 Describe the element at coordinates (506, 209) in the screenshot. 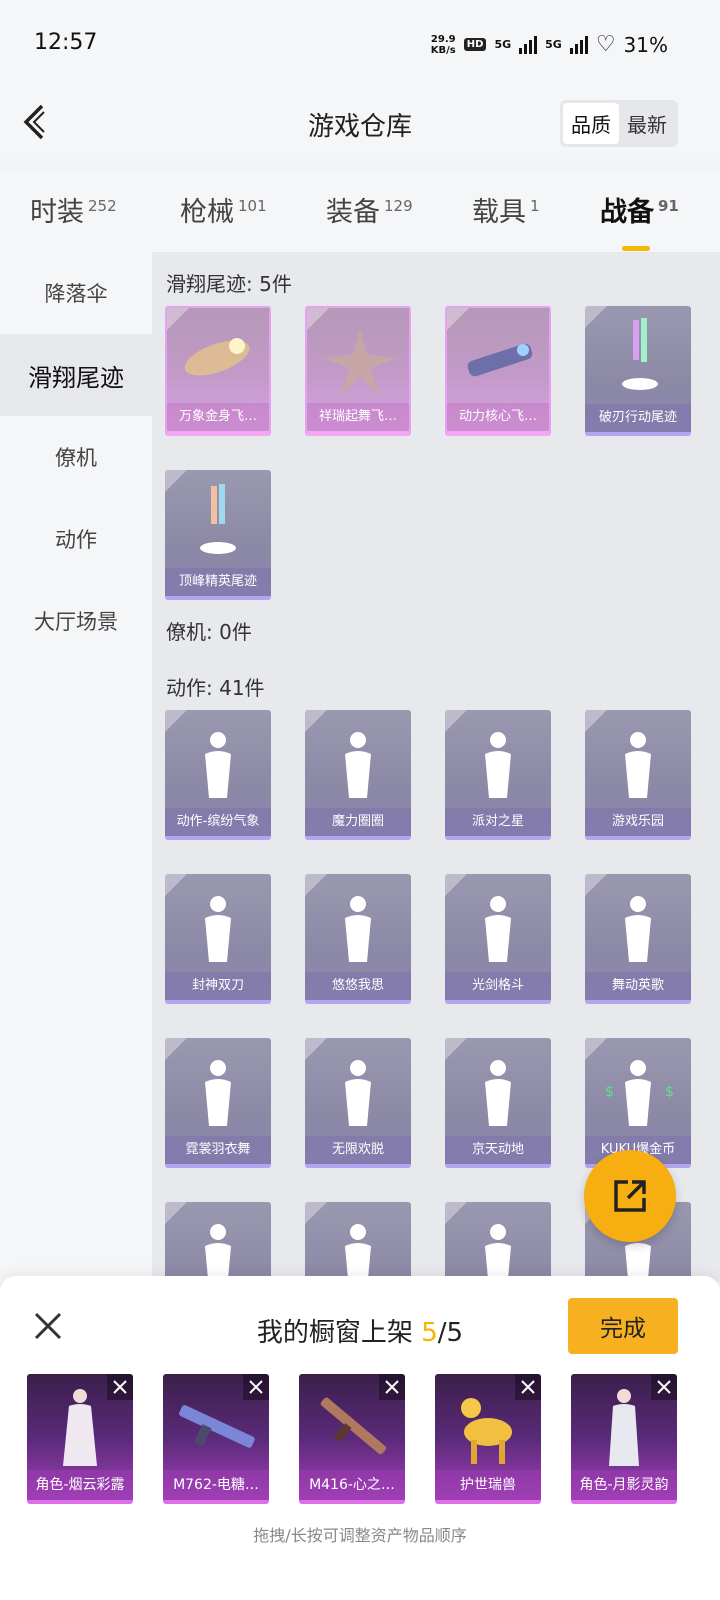

I see `tab-vehicles: 载具 1` at that location.